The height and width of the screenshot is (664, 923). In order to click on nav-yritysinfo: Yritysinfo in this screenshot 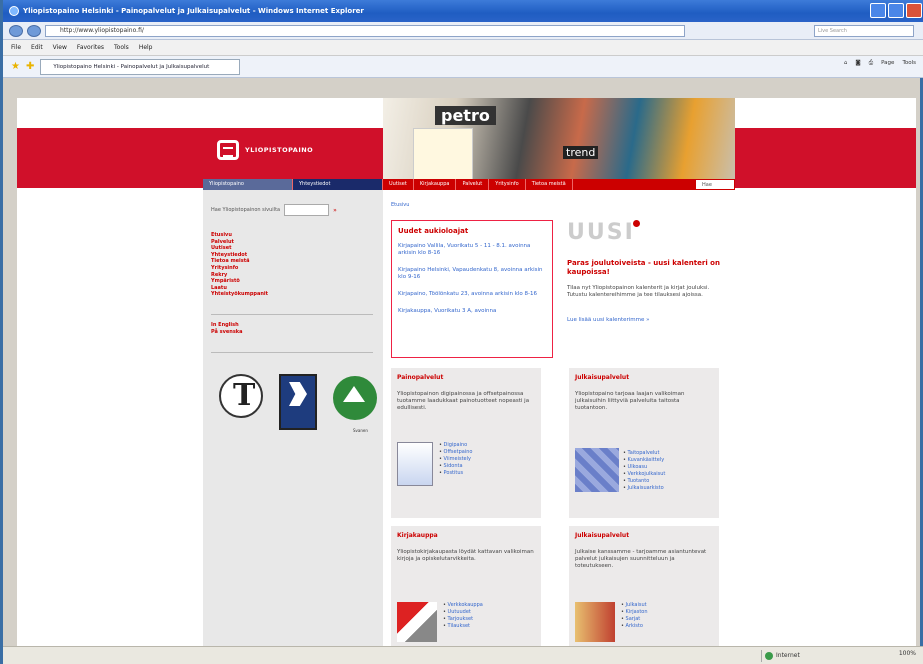, I will do `click(507, 184)`.